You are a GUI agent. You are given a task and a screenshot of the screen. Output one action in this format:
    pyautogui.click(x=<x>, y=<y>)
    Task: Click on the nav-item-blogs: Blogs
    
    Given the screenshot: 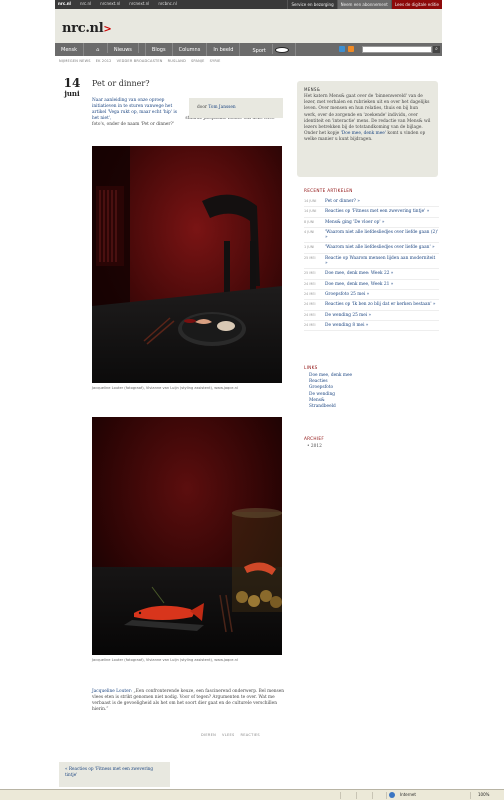 What is the action you would take?
    pyautogui.click(x=159, y=49)
    